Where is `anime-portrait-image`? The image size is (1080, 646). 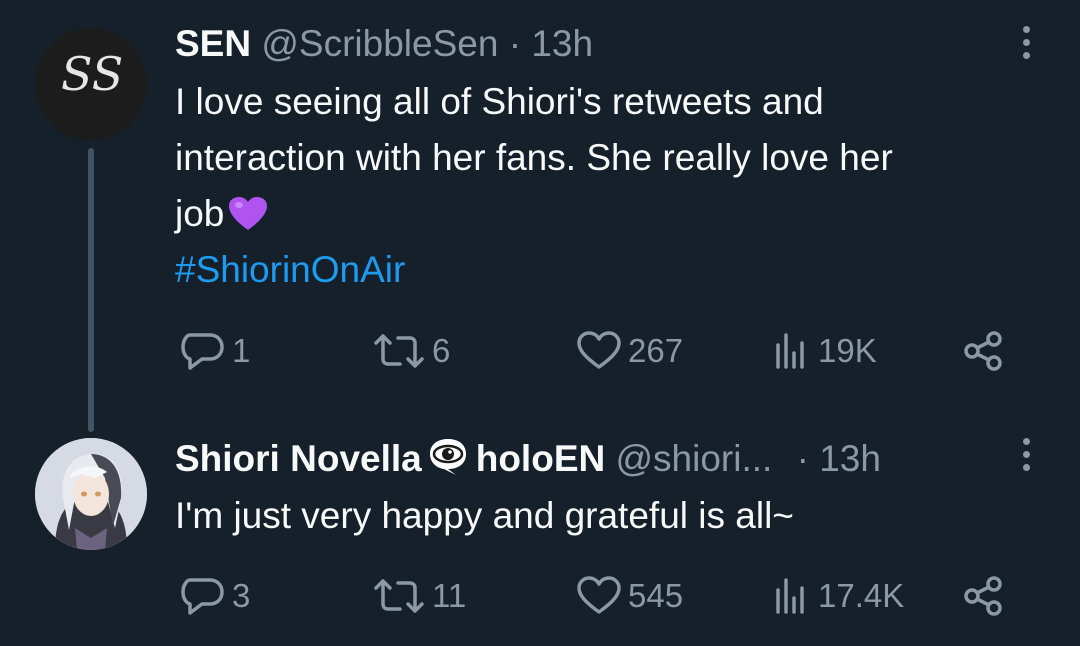 anime-portrait-image is located at coordinates (91, 494).